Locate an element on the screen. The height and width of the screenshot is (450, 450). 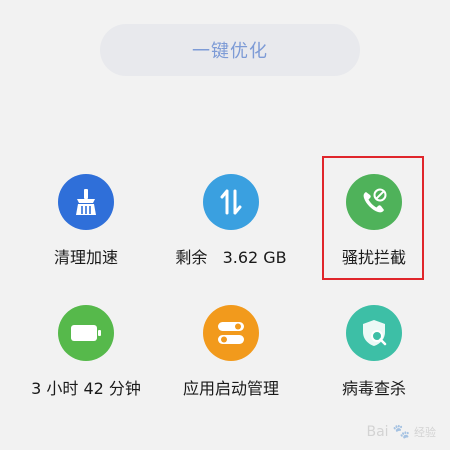
watermark: Bai 🐾 经验 is located at coordinates (401, 432).